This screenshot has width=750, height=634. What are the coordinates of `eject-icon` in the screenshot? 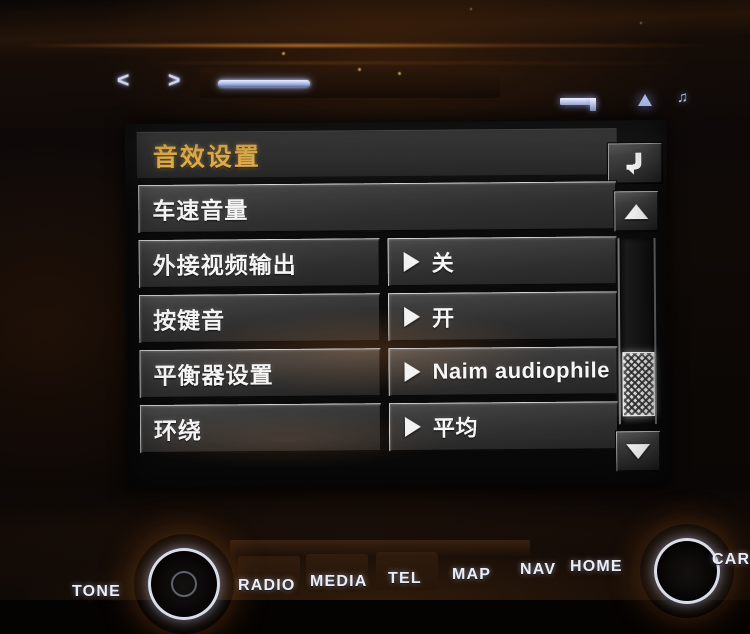 It's located at (578, 104).